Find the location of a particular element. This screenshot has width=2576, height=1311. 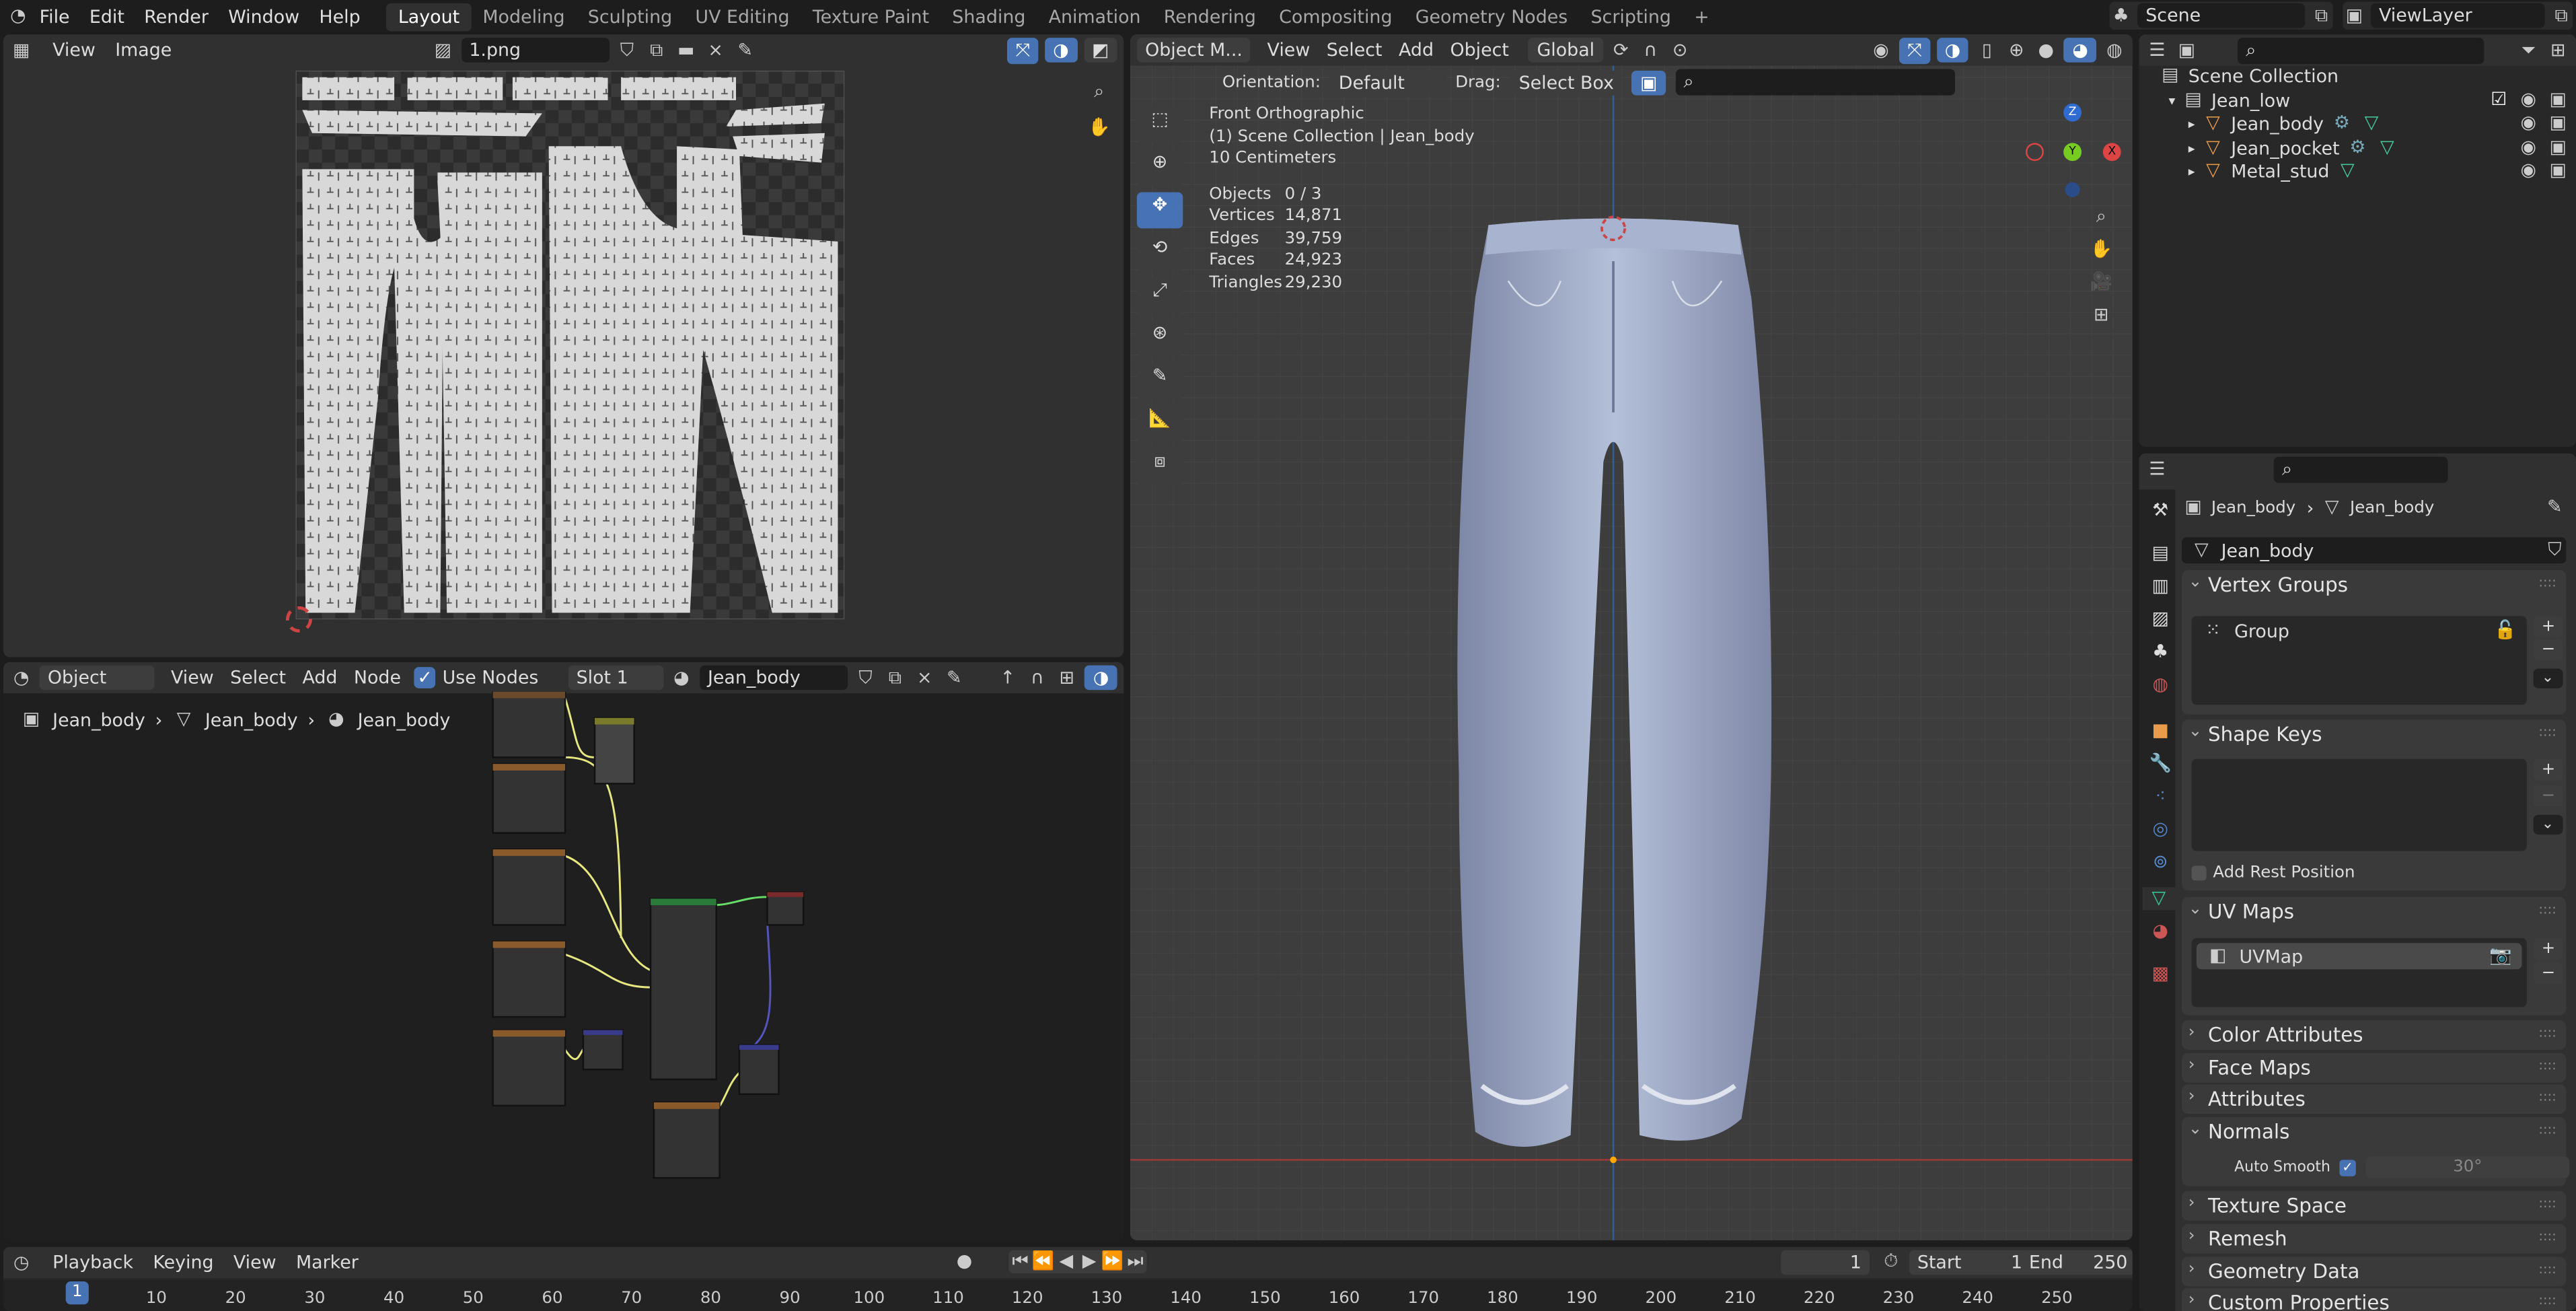

menu-select: Select is located at coordinates (258, 678).